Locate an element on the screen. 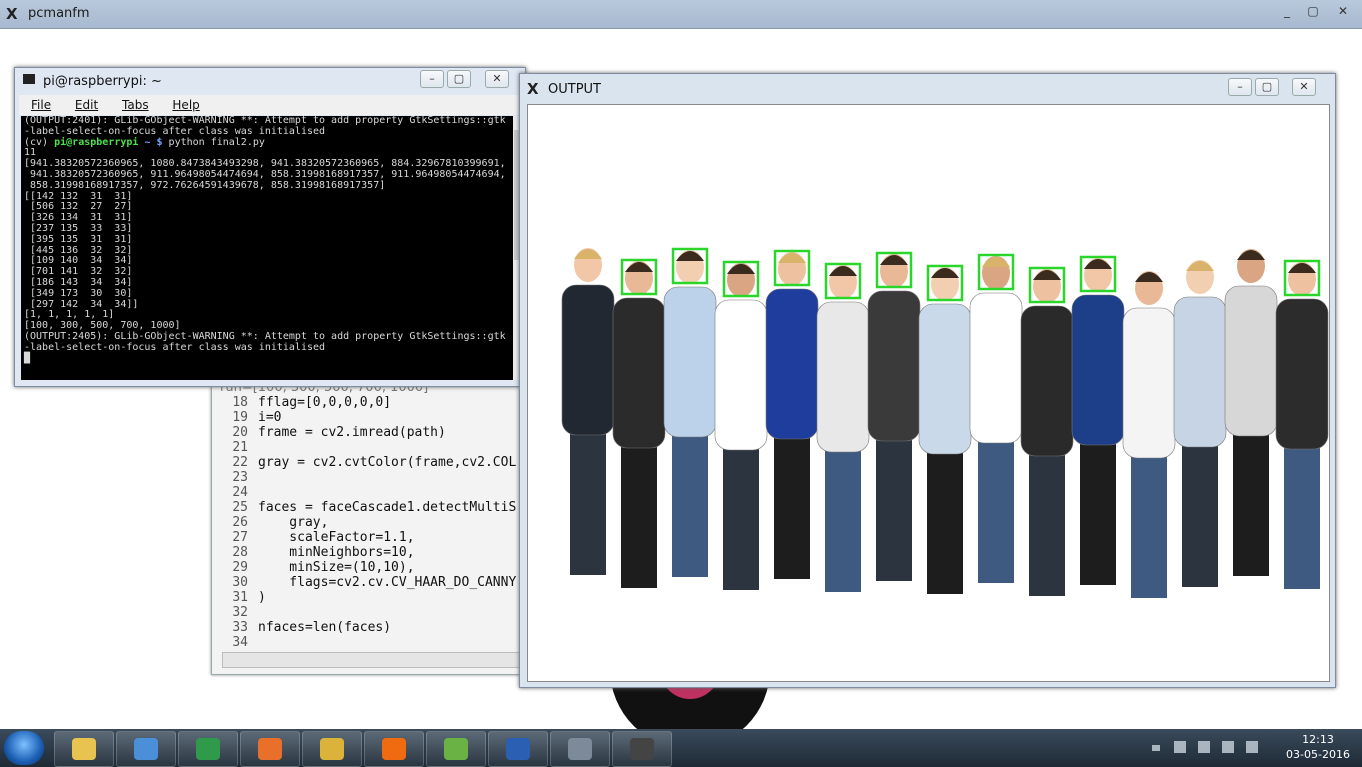 The width and height of the screenshot is (1362, 767). menu-file: File is located at coordinates (41, 105).